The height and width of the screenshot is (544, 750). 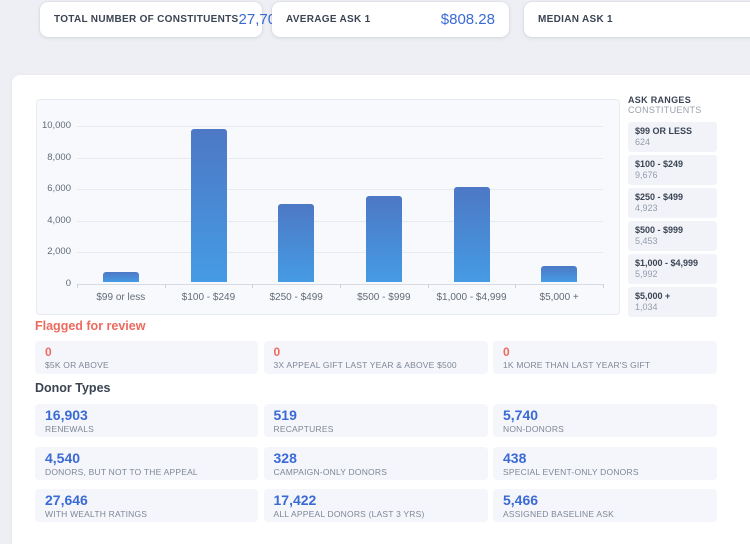 What do you see at coordinates (77, 365) in the screenshot?
I see `flagged-label: $5K OR ABOVE` at bounding box center [77, 365].